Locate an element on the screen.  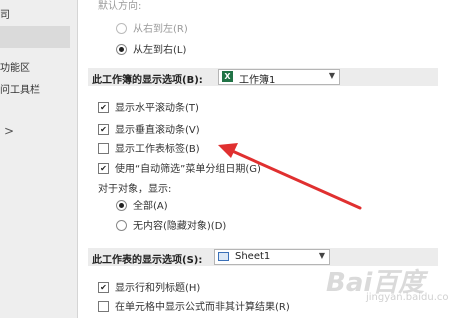
group-dates-autofilter-checkbox: ✔ 使用“自动筛选”菜单分组日期(G) is located at coordinates (179, 167).